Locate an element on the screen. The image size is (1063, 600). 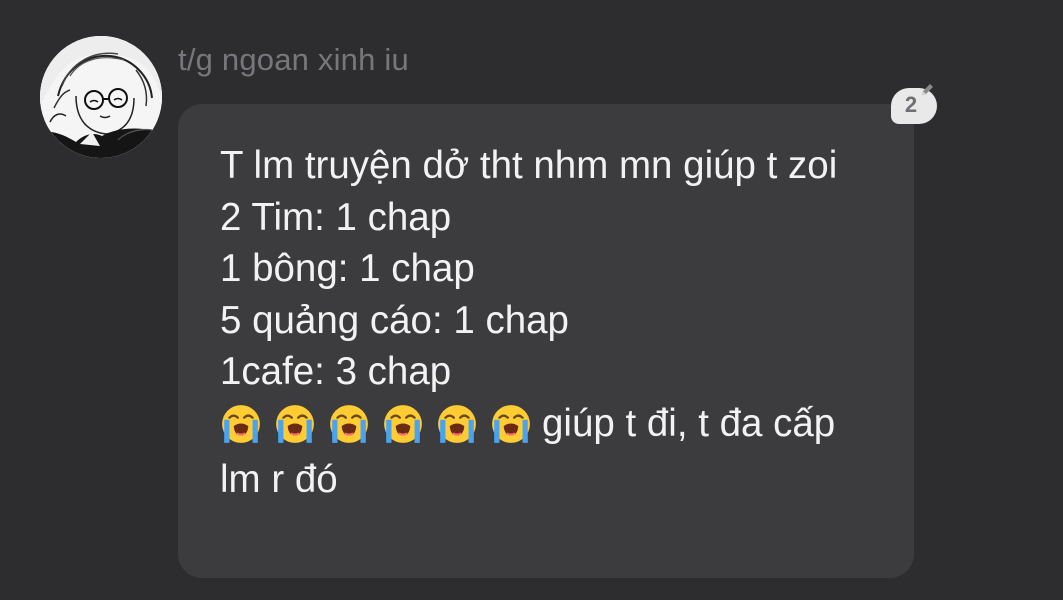
message-line: 5 quảng cáo: 1 chap is located at coordinates (394, 320).